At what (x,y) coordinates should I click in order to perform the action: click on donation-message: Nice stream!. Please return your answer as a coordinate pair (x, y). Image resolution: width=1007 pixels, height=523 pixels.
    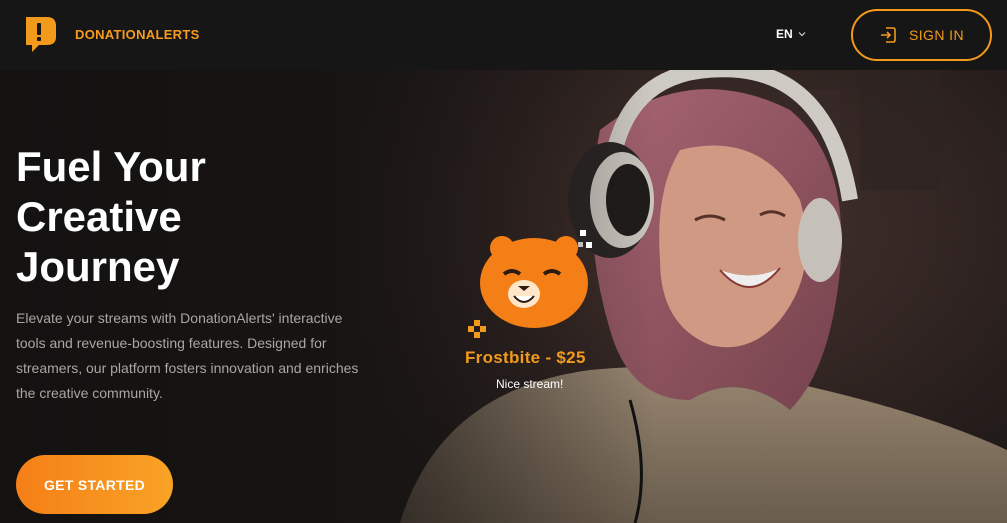
    Looking at the image, I should click on (530, 384).